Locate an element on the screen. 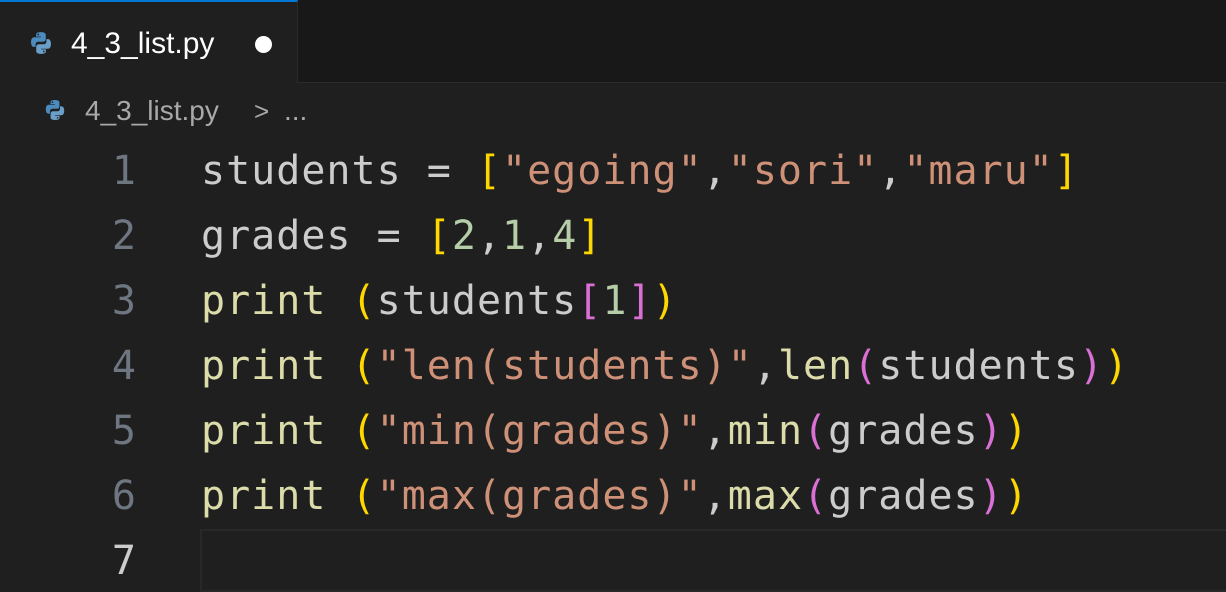 The image size is (1226, 592). line-number: 2 is located at coordinates (123, 236).